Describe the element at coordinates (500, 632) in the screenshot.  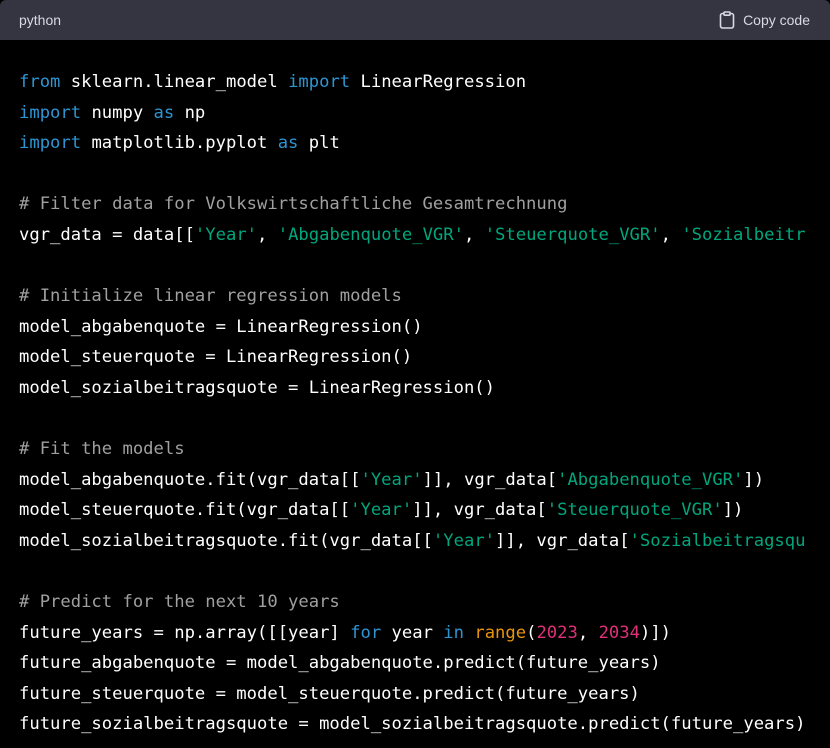
I see `code-builtin: range` at that location.